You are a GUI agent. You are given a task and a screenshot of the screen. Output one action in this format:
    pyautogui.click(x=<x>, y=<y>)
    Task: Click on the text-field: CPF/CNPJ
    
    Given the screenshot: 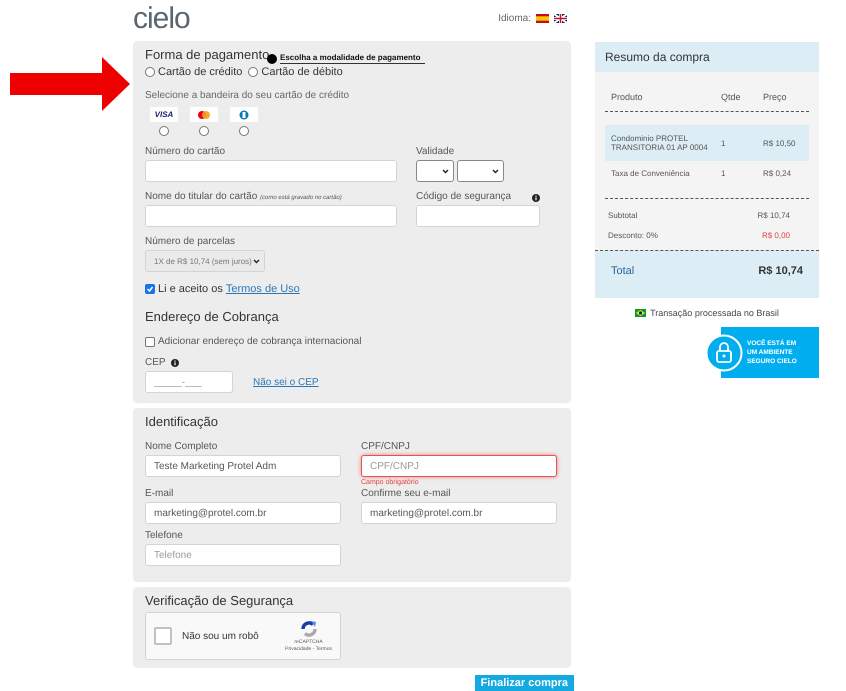 What is the action you would take?
    pyautogui.click(x=459, y=466)
    